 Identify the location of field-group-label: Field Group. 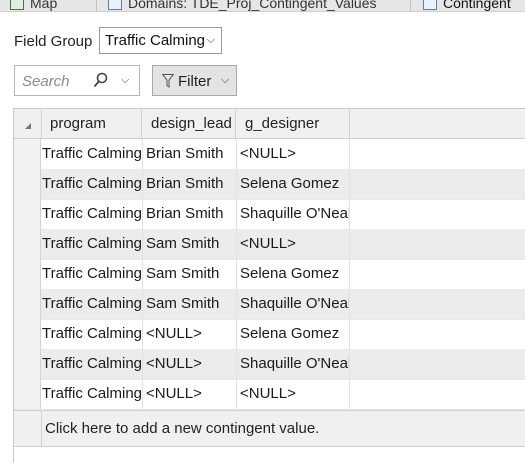
(53, 41).